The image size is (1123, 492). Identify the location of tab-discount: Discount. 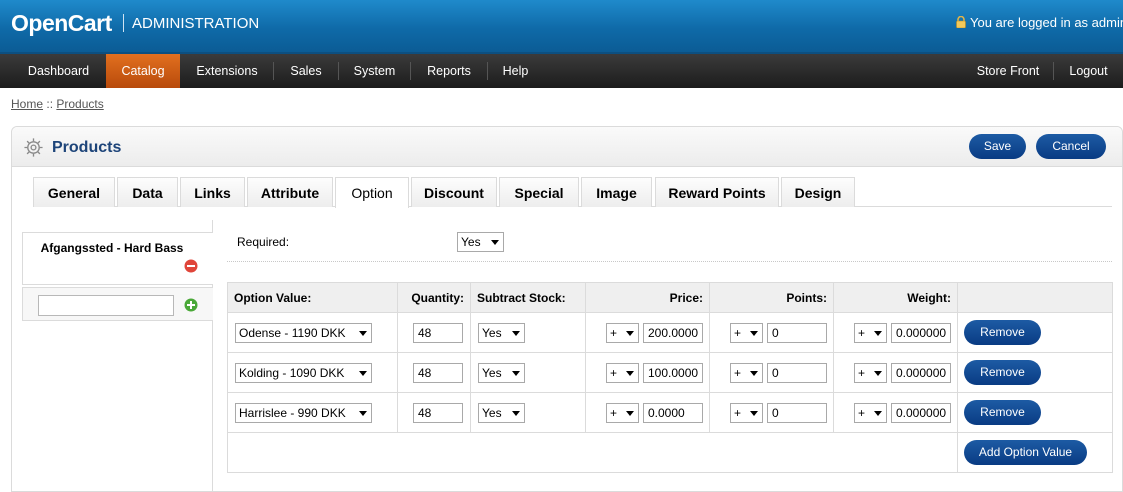
(454, 192).